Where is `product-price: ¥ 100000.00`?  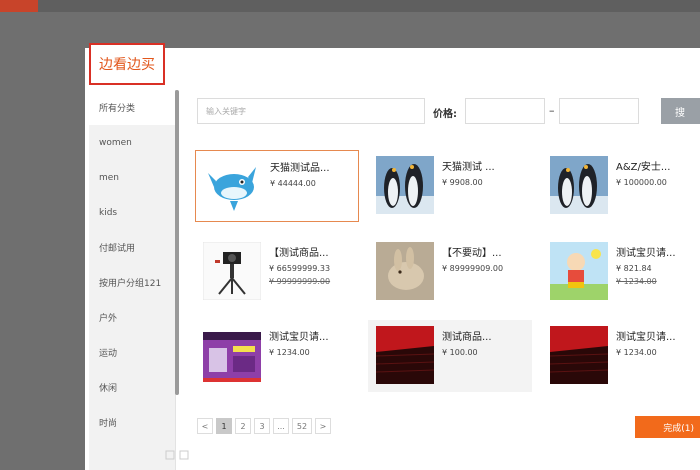 product-price: ¥ 100000.00 is located at coordinates (641, 182).